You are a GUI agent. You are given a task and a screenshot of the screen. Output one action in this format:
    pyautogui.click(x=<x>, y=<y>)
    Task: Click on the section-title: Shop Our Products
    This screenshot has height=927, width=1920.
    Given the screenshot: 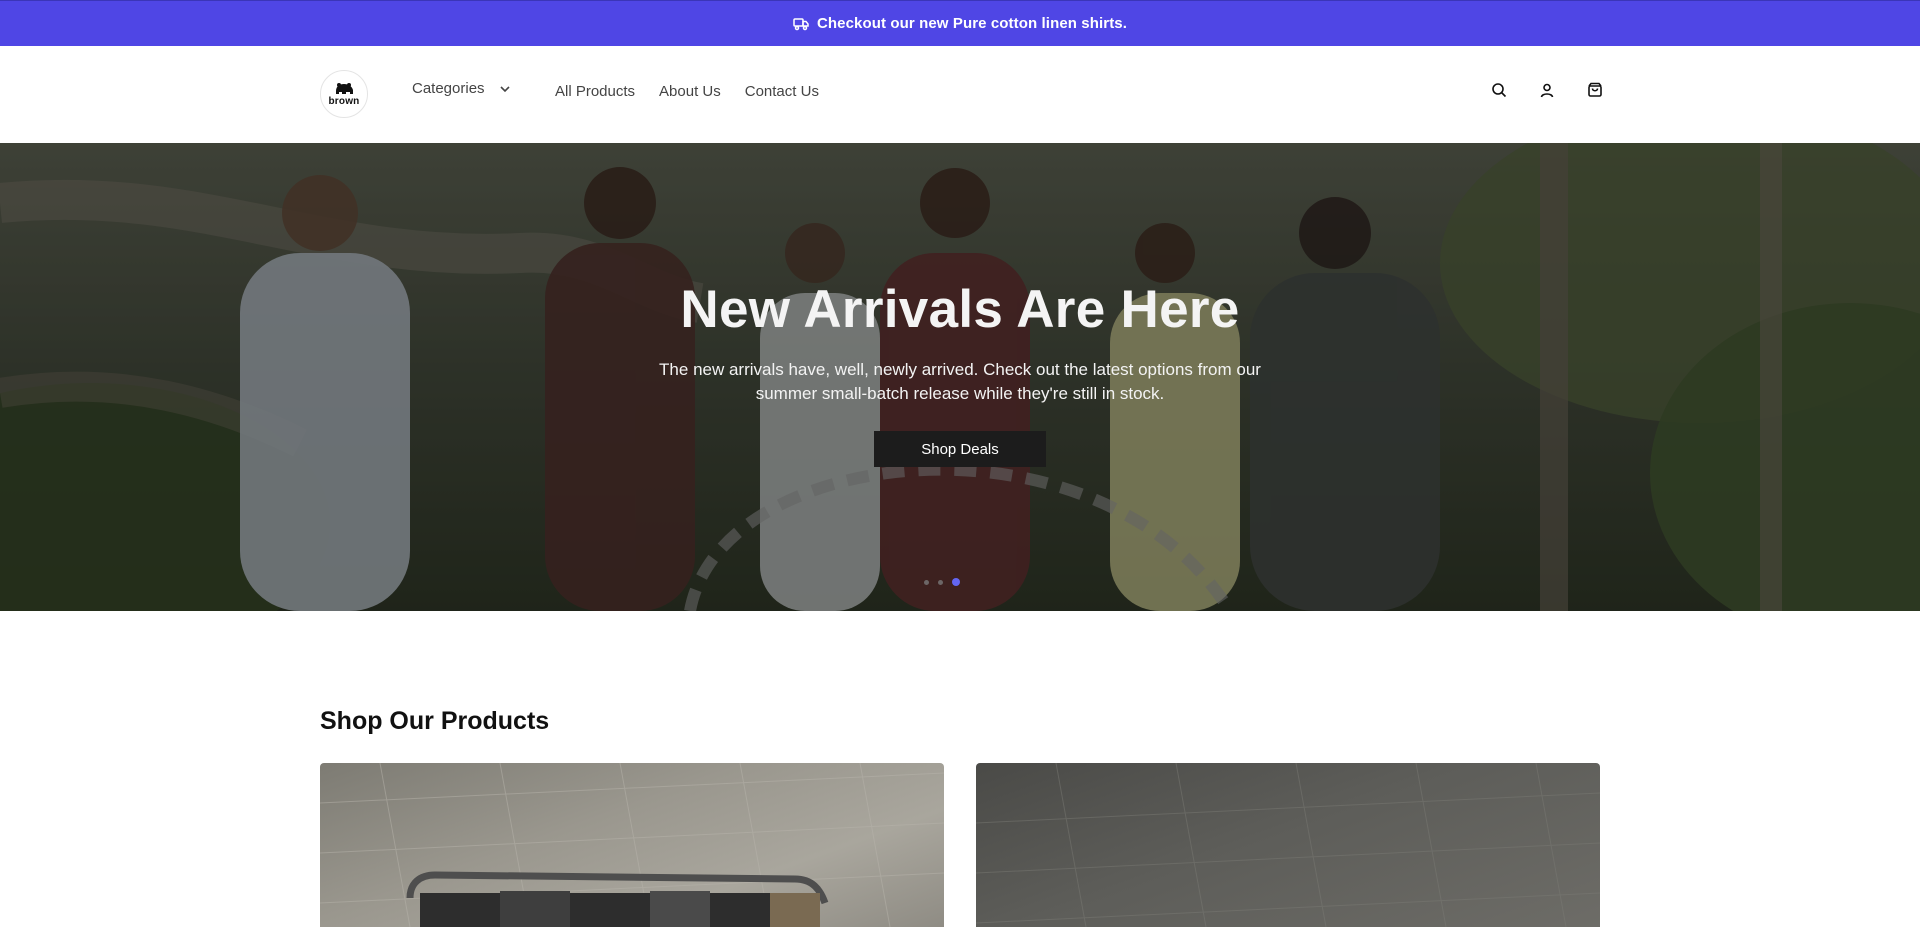 What is the action you would take?
    pyautogui.click(x=435, y=721)
    